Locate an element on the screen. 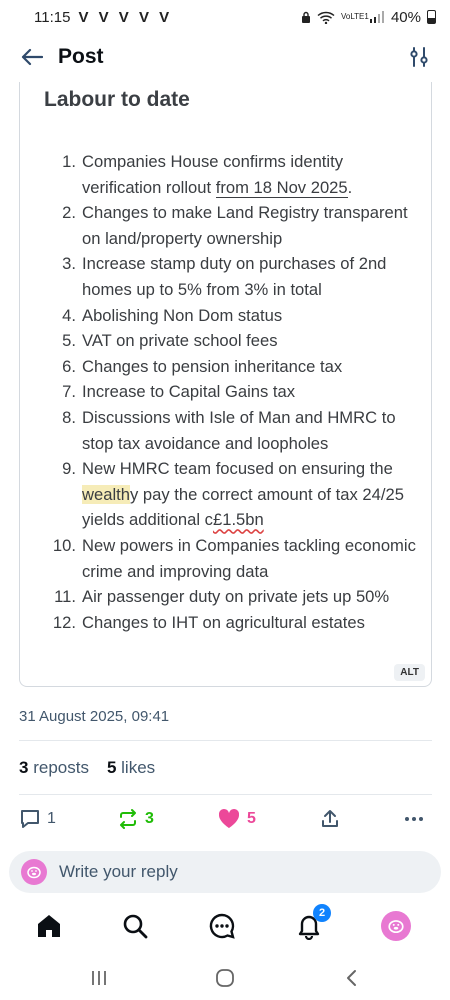  reposts-stat: 3 reposts is located at coordinates (54, 768).